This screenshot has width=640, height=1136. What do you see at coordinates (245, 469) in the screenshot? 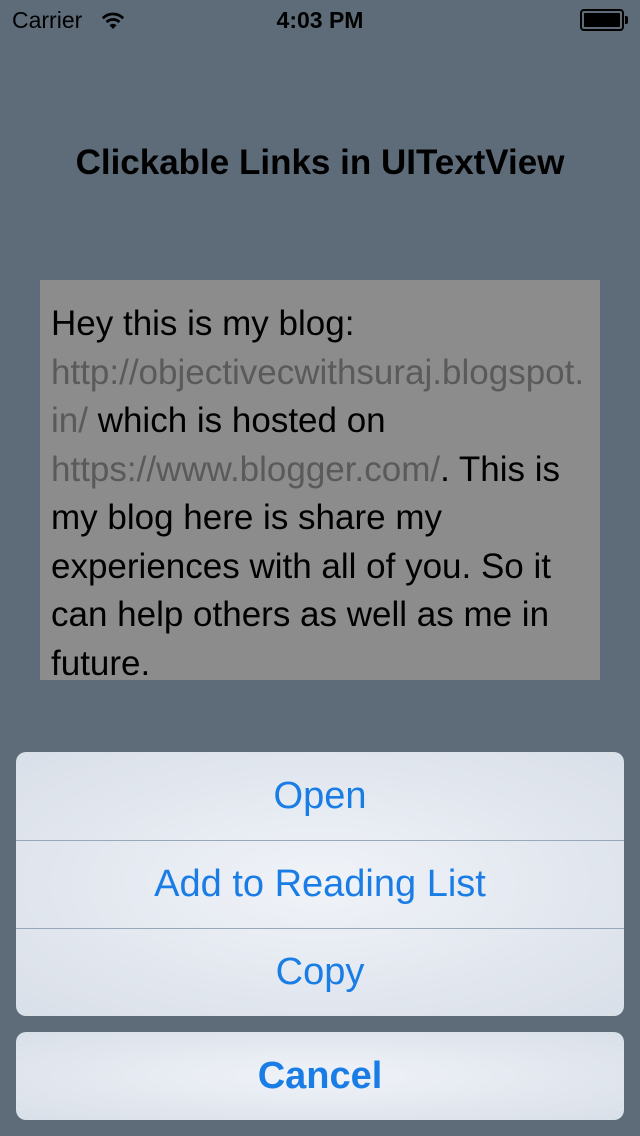
I see `blogger-link: https://www.blogger.com/` at bounding box center [245, 469].